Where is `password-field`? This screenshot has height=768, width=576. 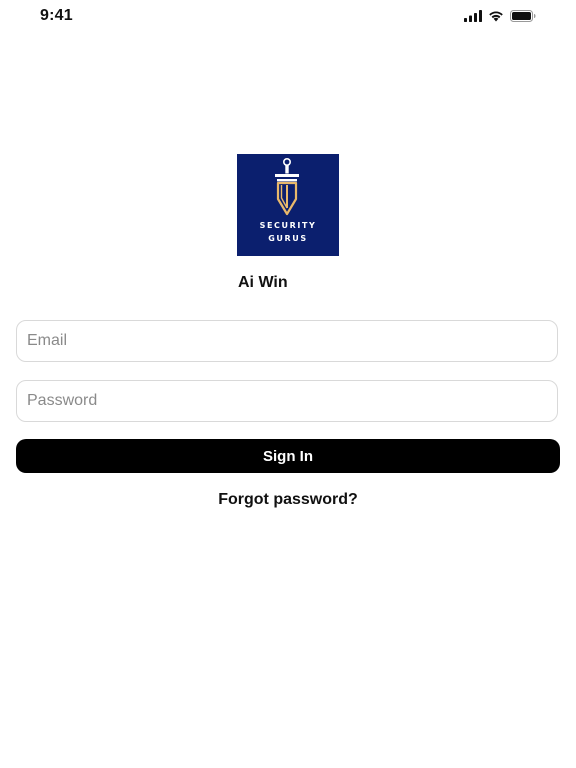 password-field is located at coordinates (287, 401).